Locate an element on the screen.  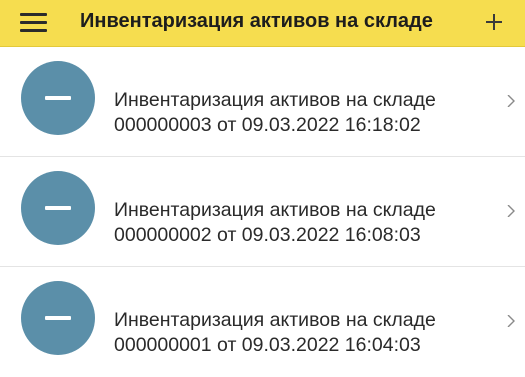
list-item-subtitle: 000000002 от 09.03.2022 16:08:03 is located at coordinates (267, 235).